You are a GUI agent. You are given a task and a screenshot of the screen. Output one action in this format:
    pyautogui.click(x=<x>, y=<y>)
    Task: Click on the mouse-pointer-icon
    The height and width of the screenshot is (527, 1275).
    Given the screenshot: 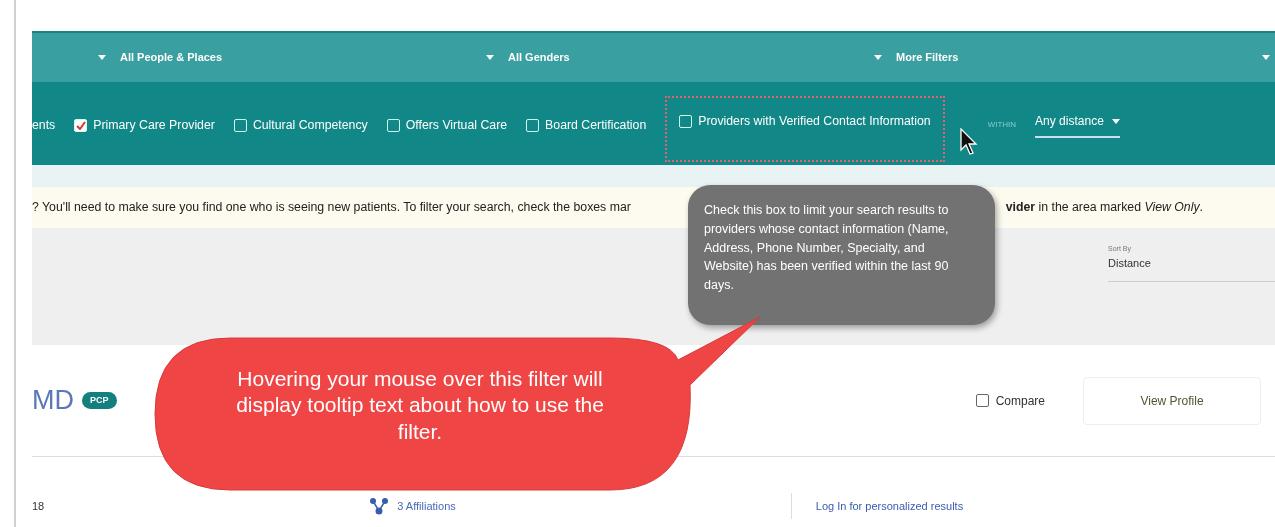 What is the action you would take?
    pyautogui.click(x=969, y=142)
    